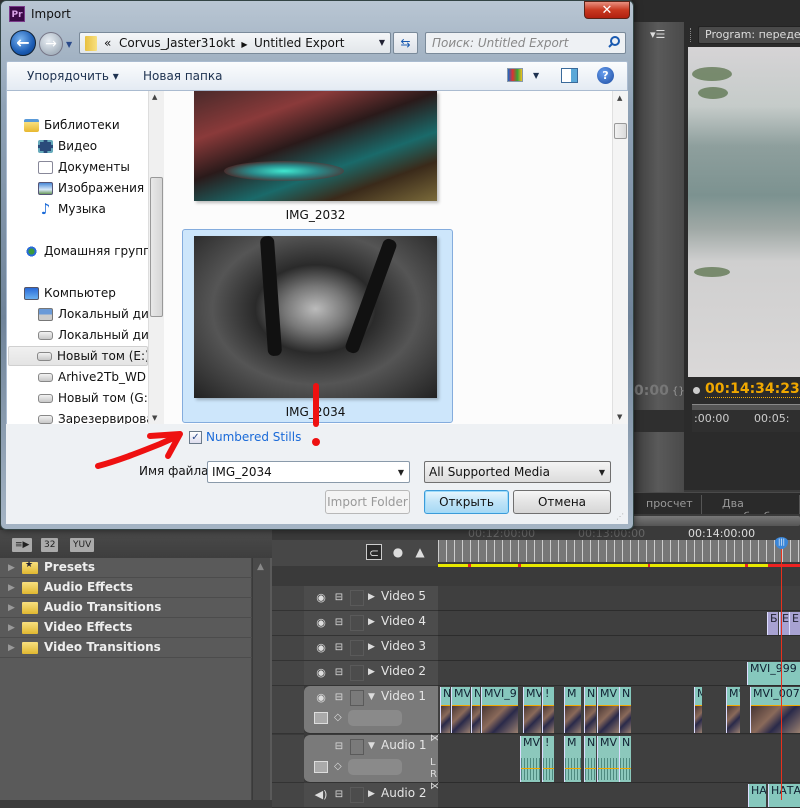 This screenshot has height=808, width=800. What do you see at coordinates (620, 257) in the screenshot?
I see `file-list-scrollbar: ▲ ▼` at bounding box center [620, 257].